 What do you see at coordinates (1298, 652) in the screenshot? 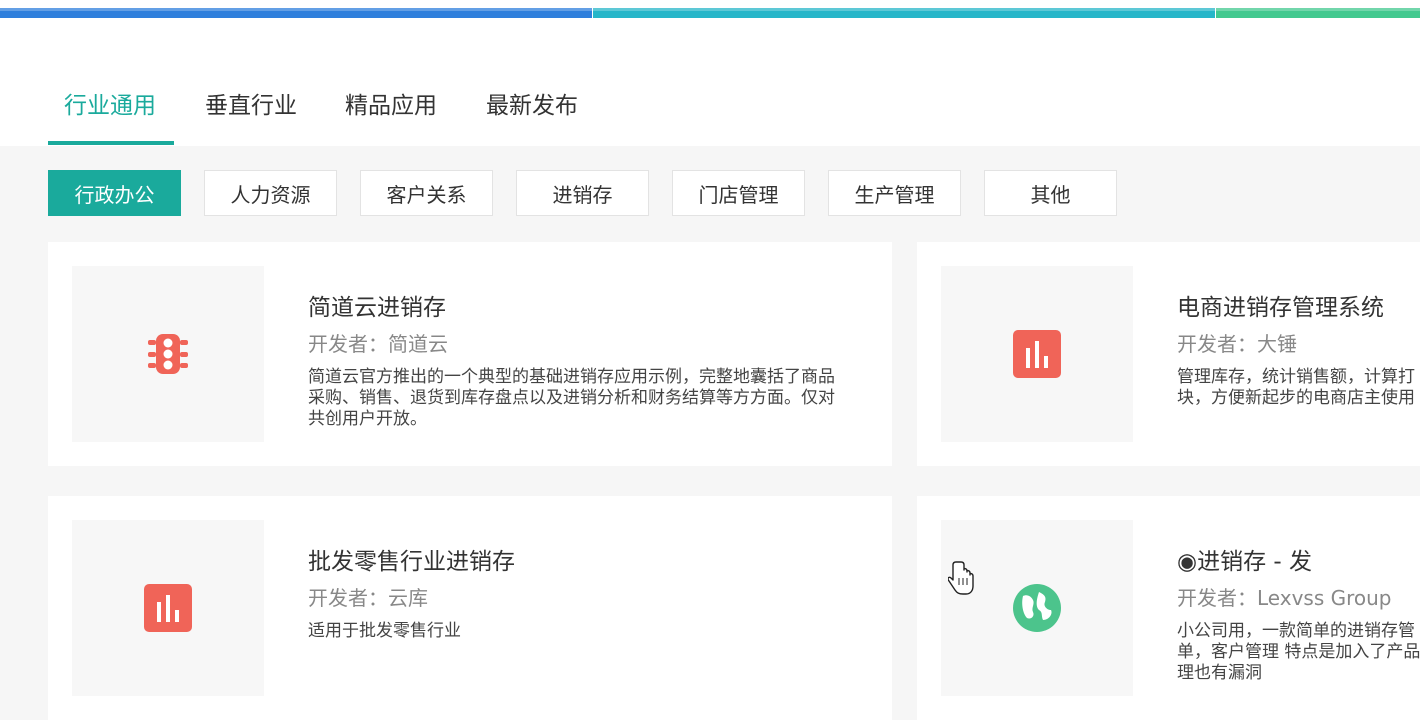
I see `app-description: 小公司用，一款简单的进销存管单，客户管理 特点是加入了产品理也有漏洞` at bounding box center [1298, 652].